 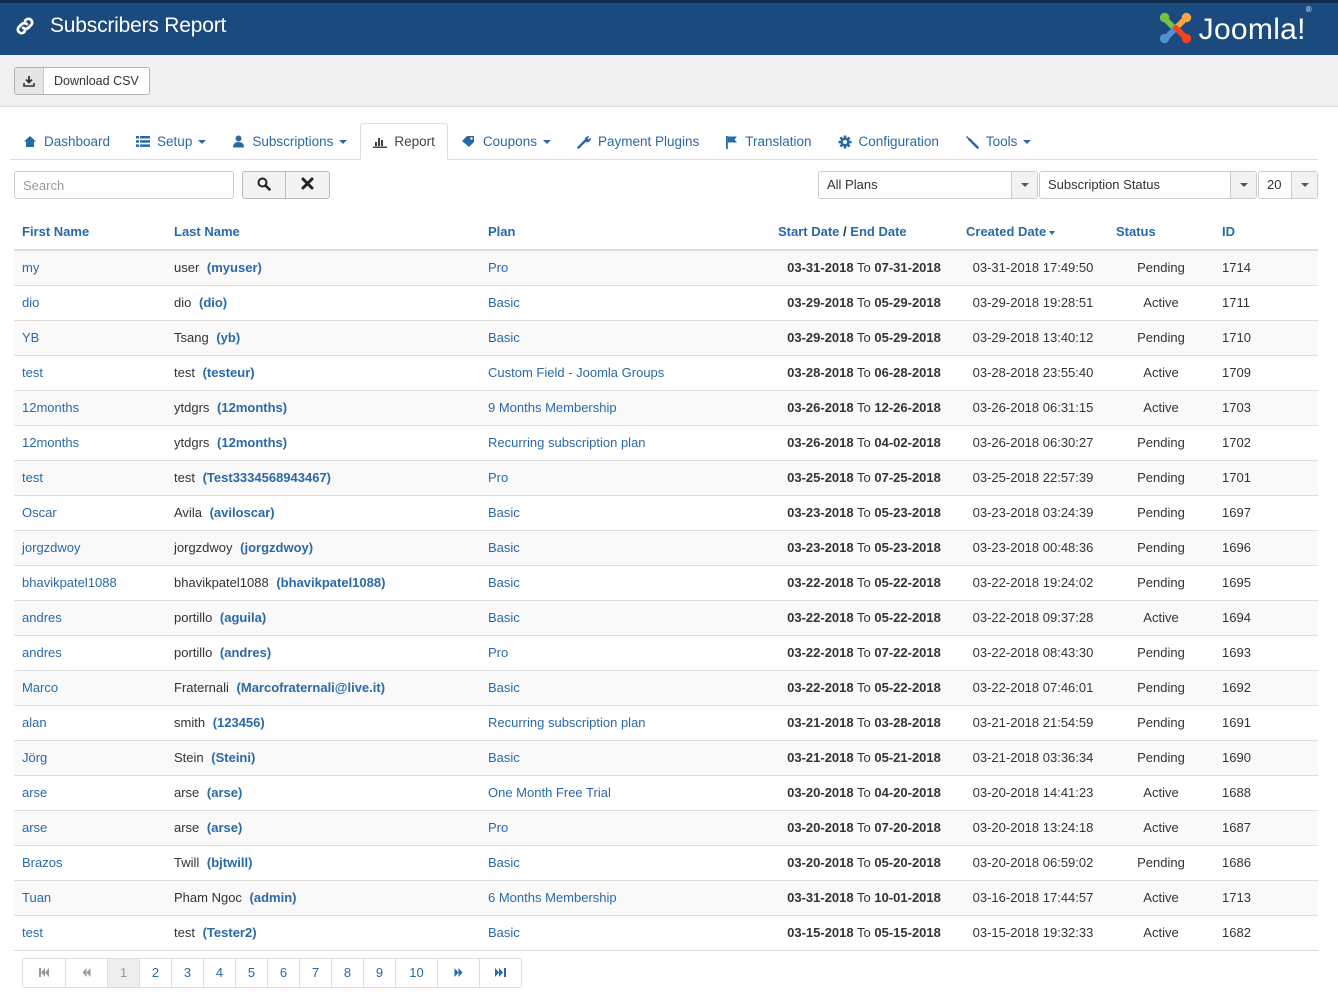 I want to click on next-page-button, so click(x=458, y=973).